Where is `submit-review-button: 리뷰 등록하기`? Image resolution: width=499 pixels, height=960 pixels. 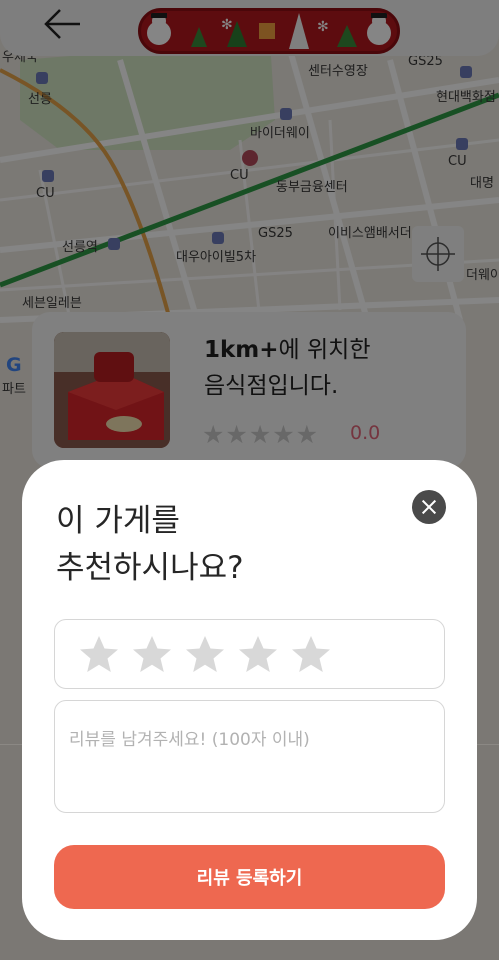 submit-review-button: 리뷰 등록하기 is located at coordinates (249, 877).